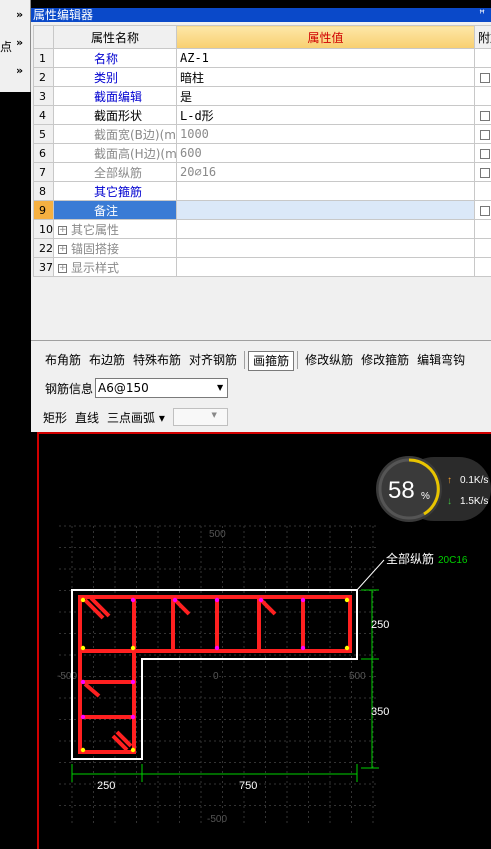 This screenshot has width=491, height=849. I want to click on property-row: 37 + 显示样式, so click(262, 267).